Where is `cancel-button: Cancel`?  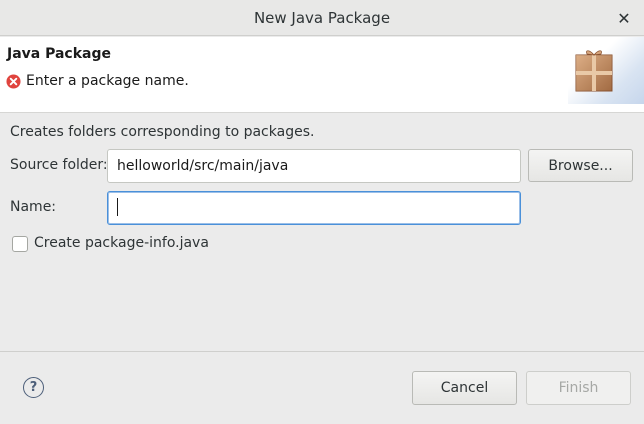 cancel-button: Cancel is located at coordinates (464, 388).